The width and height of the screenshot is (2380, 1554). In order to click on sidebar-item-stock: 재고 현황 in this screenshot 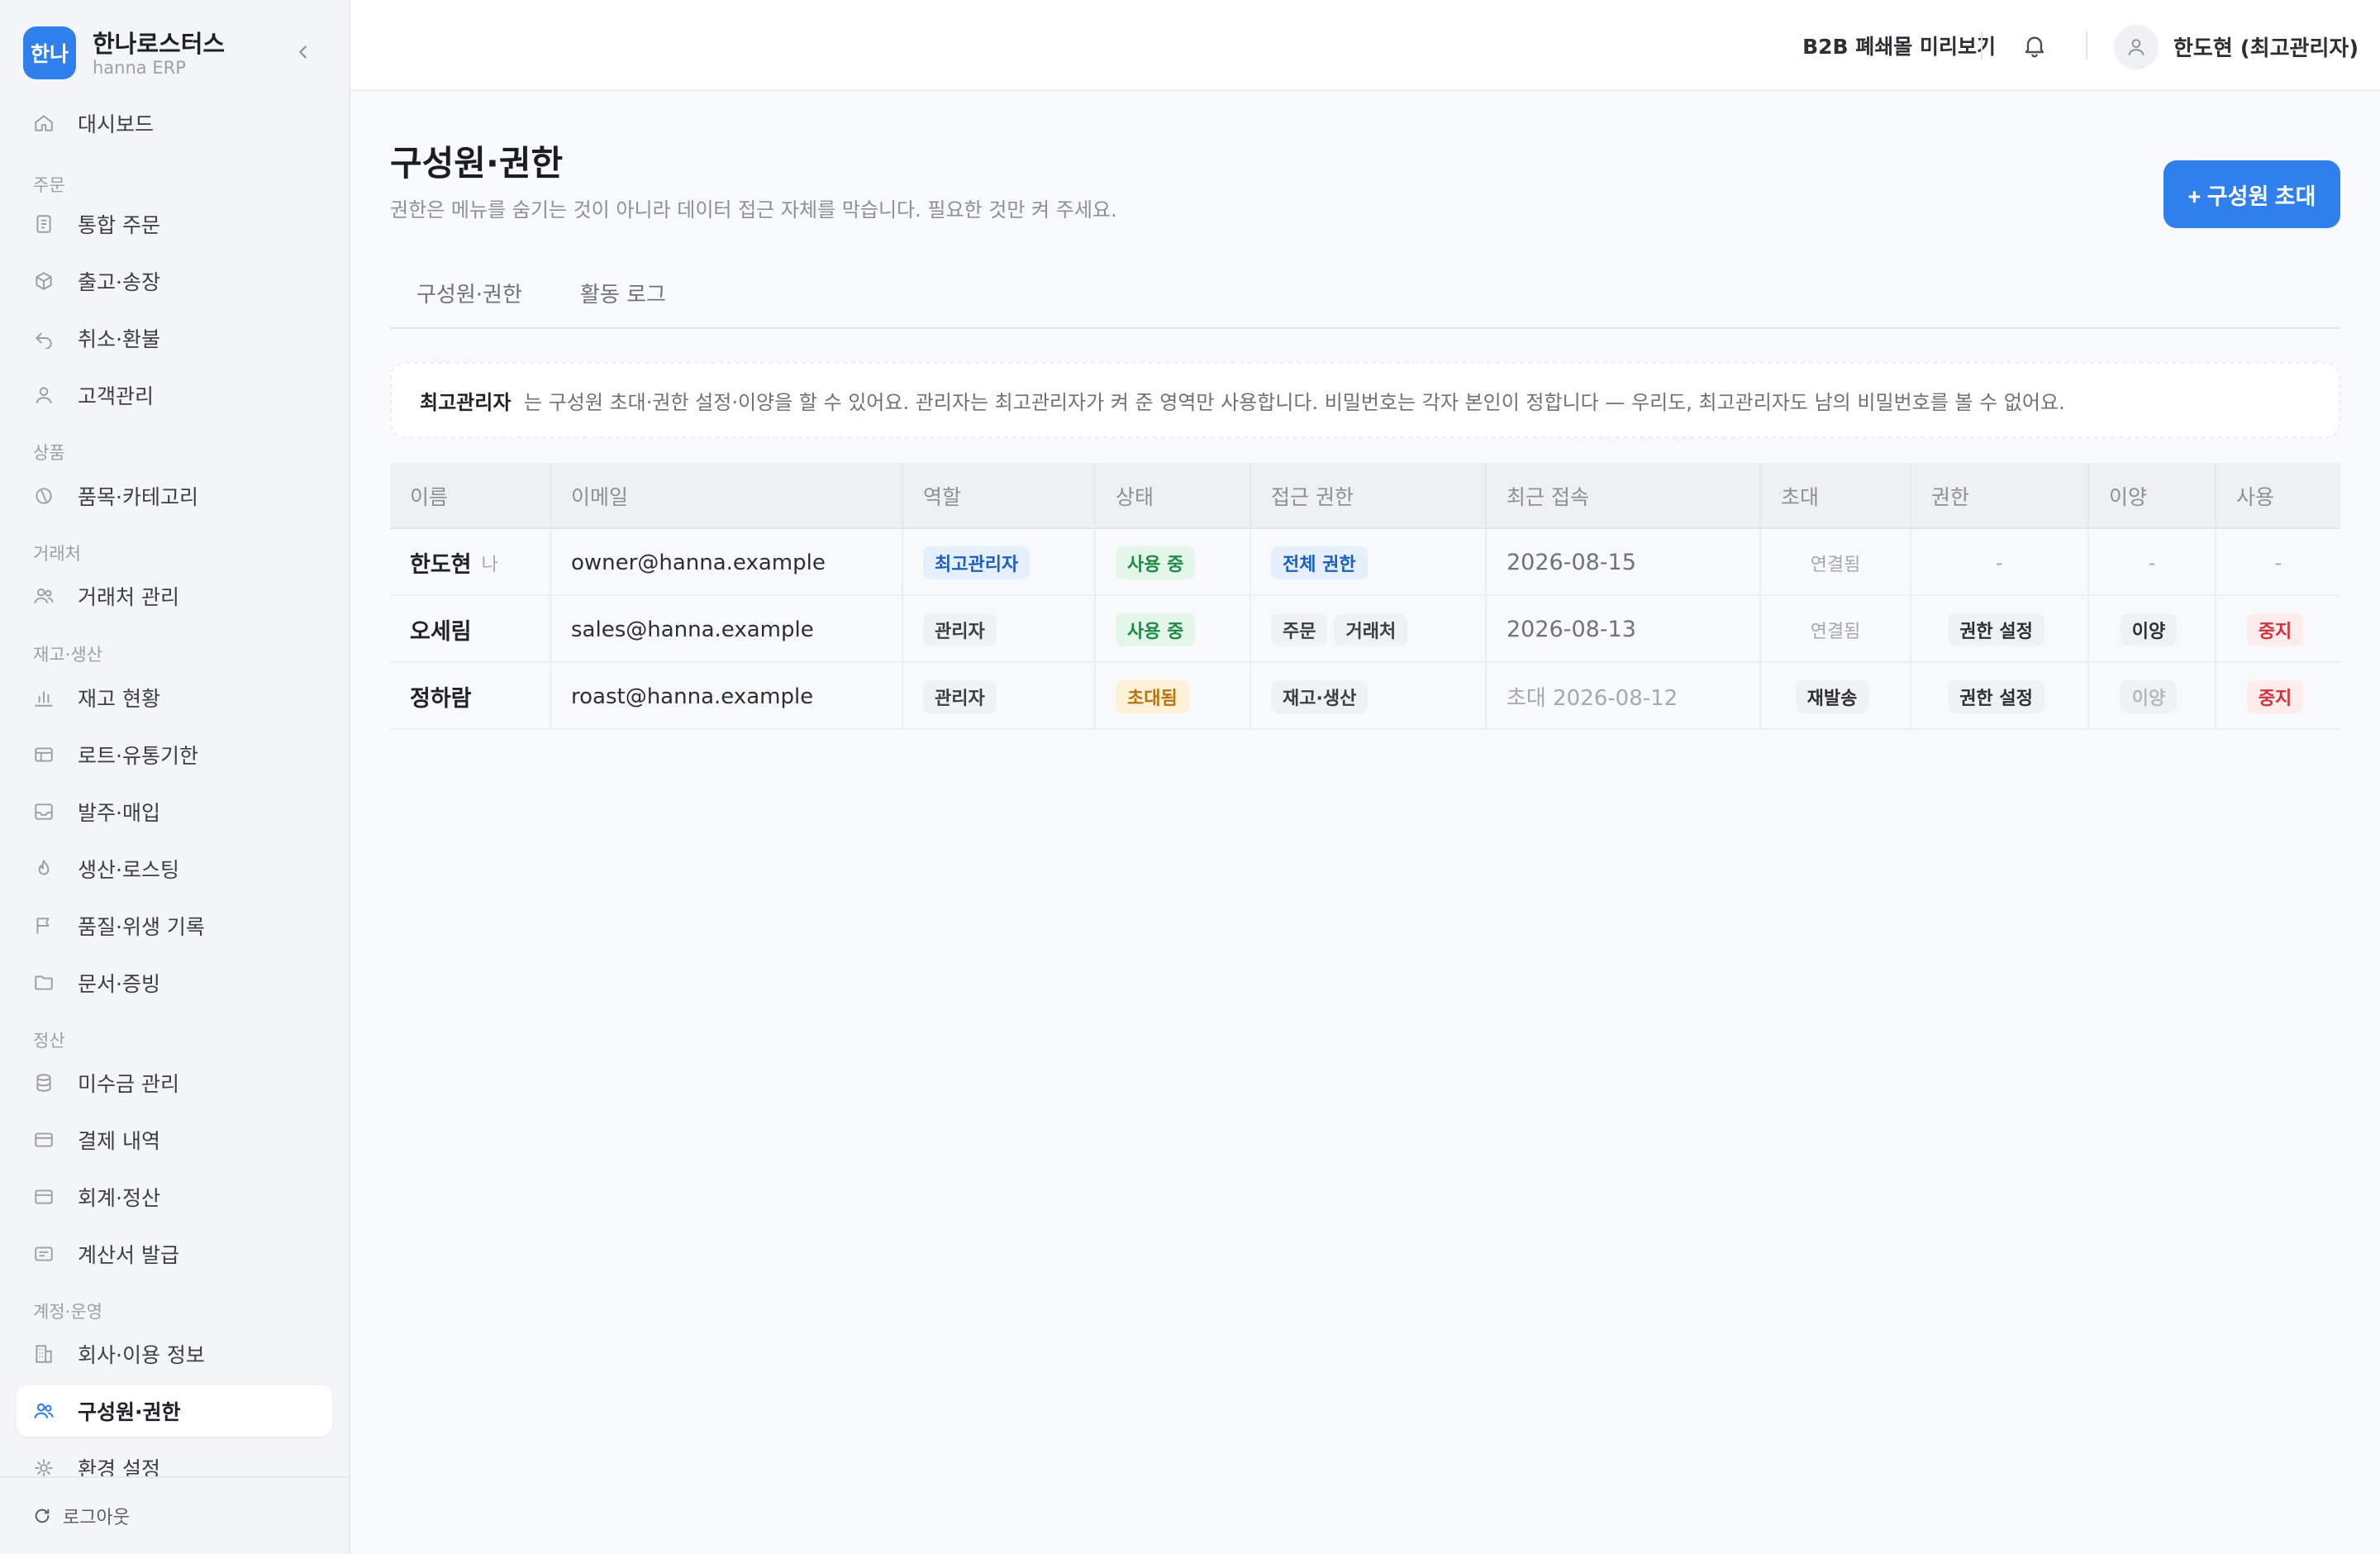, I will do `click(174, 697)`.